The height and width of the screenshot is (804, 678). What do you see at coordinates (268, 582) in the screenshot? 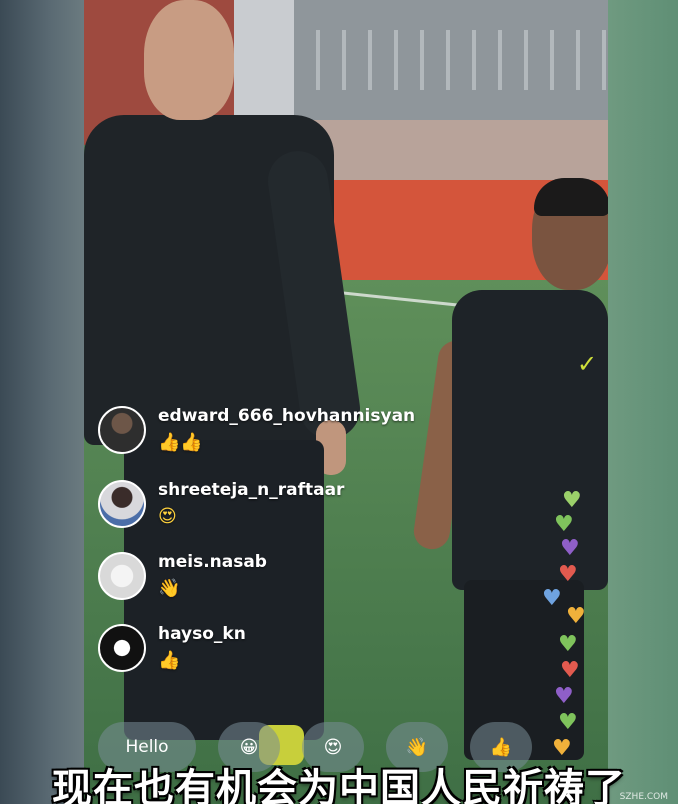
I see `live-comment: meis.nasab 👋` at bounding box center [268, 582].